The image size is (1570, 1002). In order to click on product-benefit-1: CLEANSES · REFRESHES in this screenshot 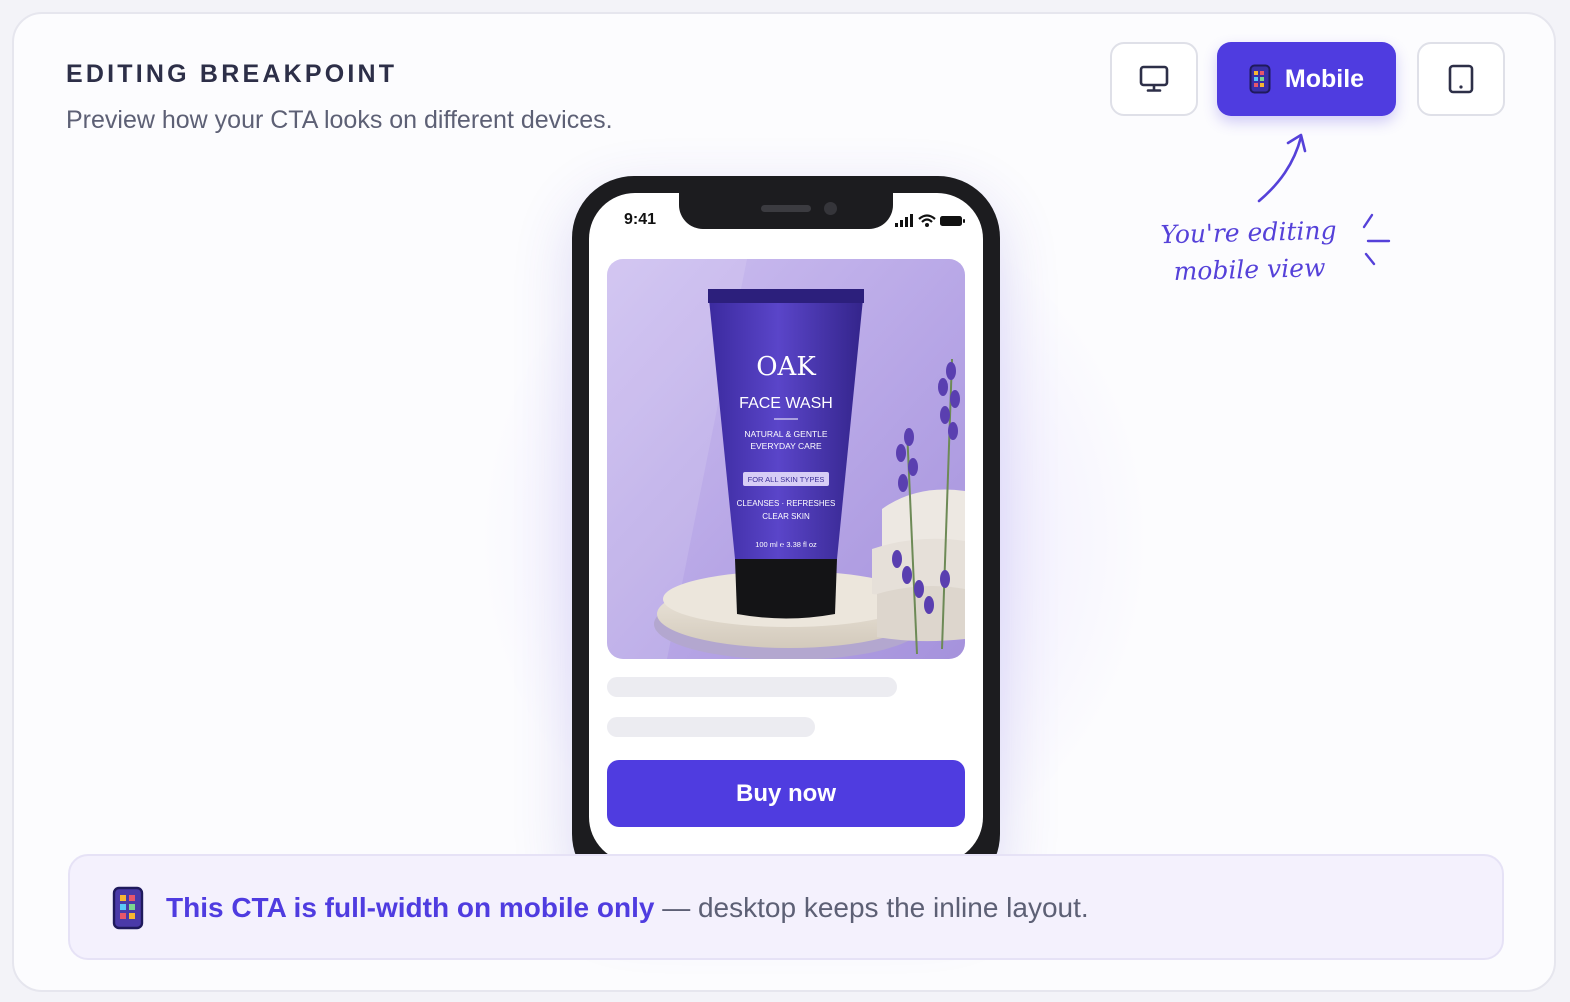, I will do `click(786, 503)`.